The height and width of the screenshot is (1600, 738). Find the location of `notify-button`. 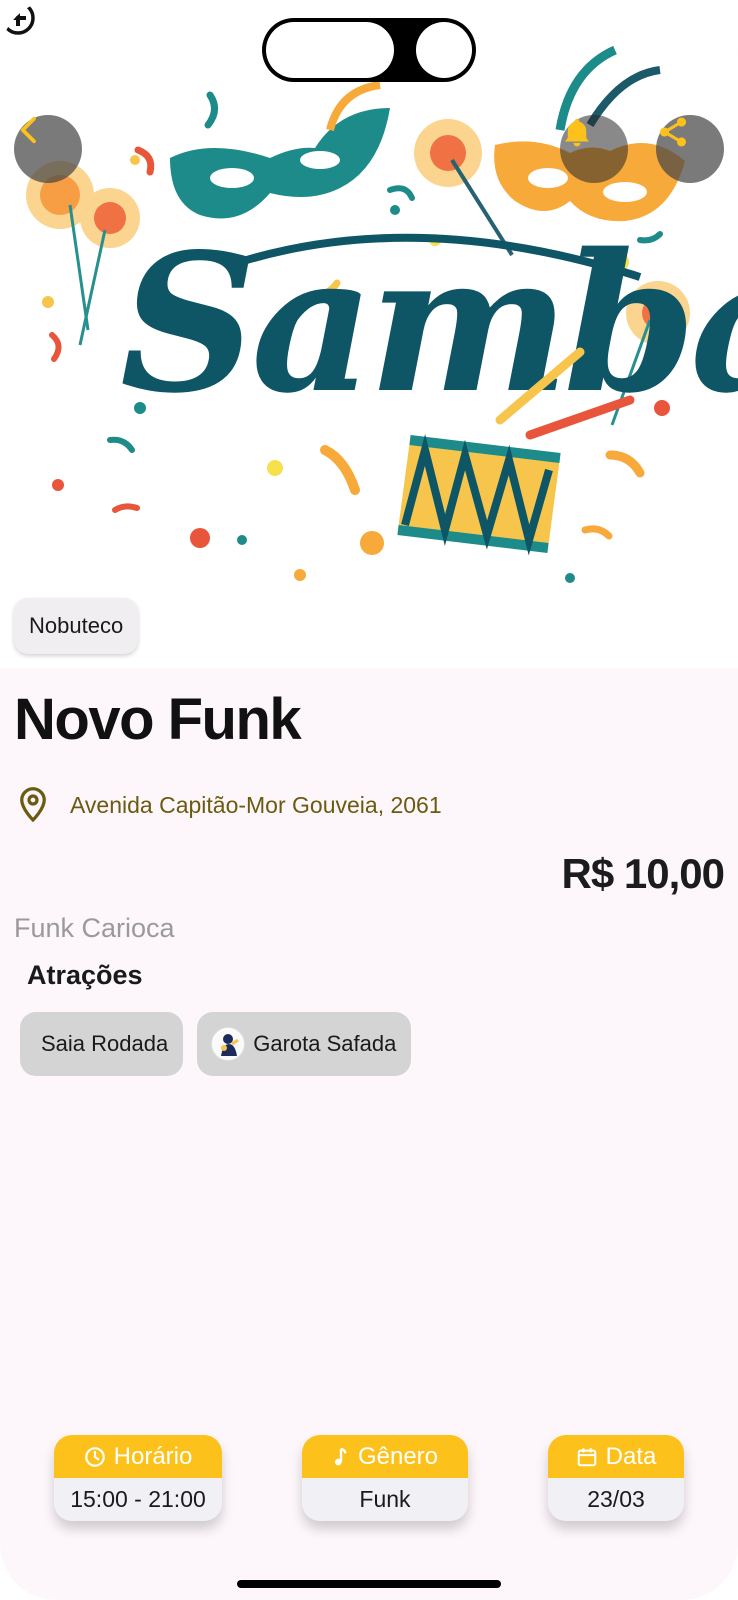

notify-button is located at coordinates (594, 149).